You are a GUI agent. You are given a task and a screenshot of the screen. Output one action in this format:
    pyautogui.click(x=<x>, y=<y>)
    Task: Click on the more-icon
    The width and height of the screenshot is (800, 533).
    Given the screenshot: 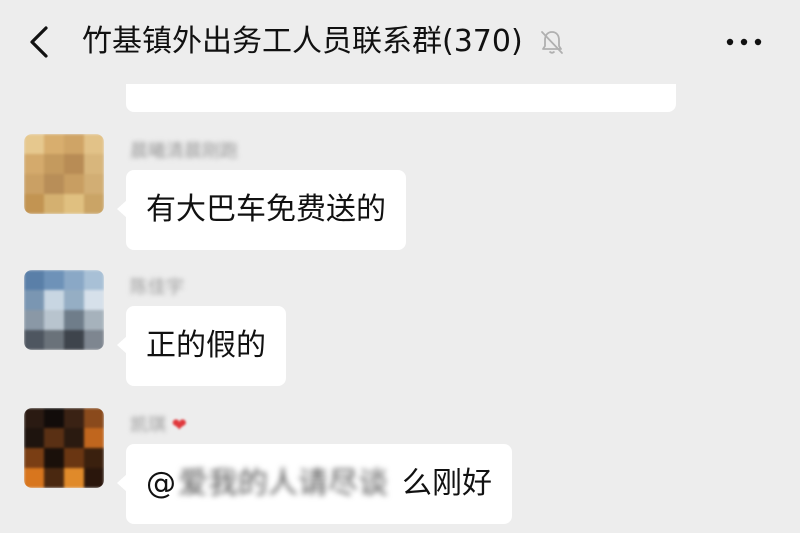 What is the action you would take?
    pyautogui.click(x=744, y=42)
    